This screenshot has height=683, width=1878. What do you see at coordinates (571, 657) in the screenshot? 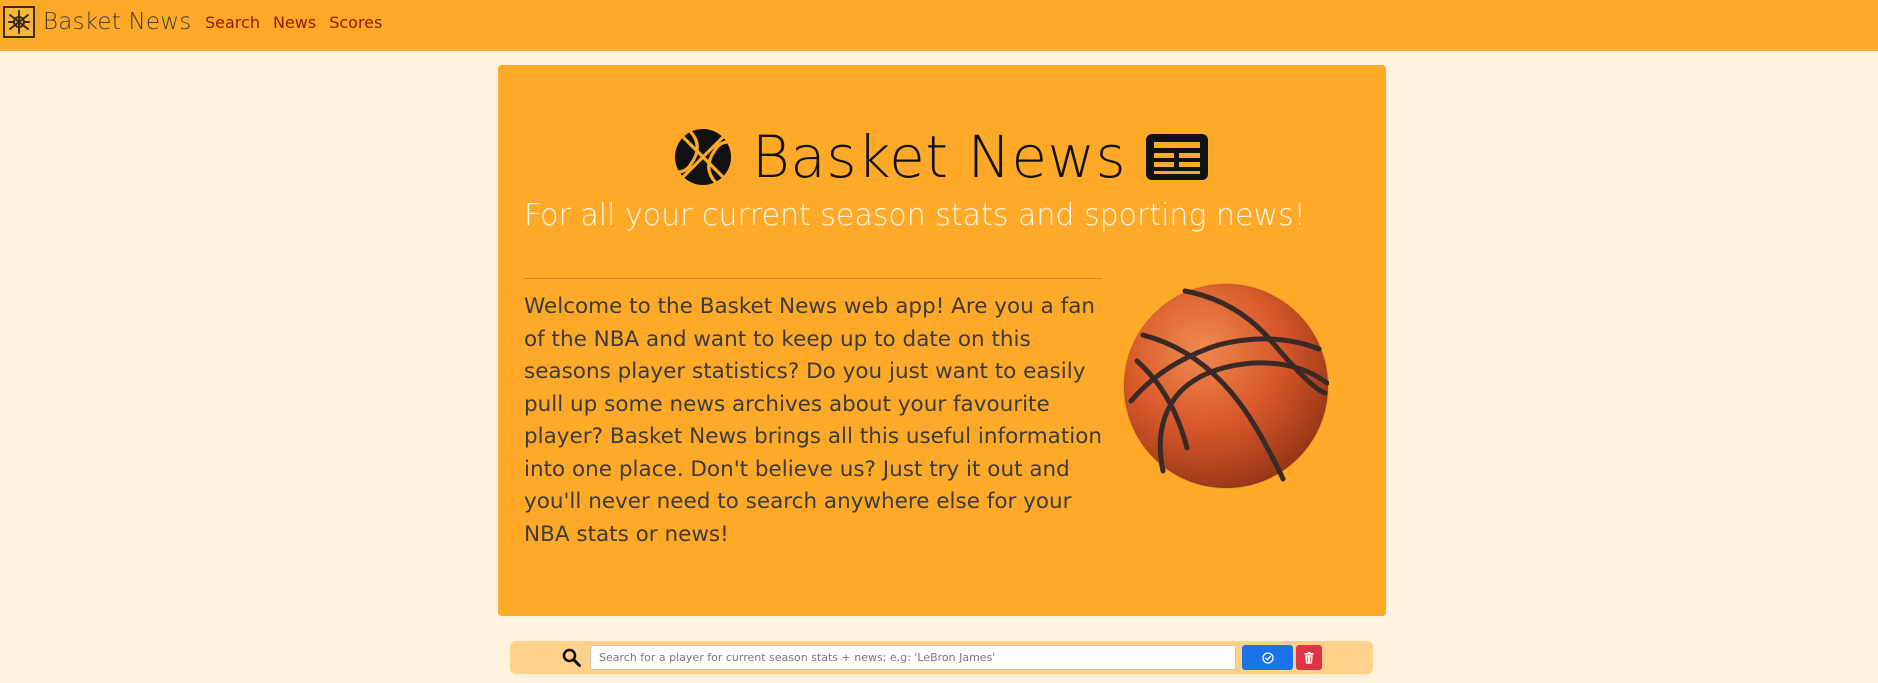
I see `search-icon` at bounding box center [571, 657].